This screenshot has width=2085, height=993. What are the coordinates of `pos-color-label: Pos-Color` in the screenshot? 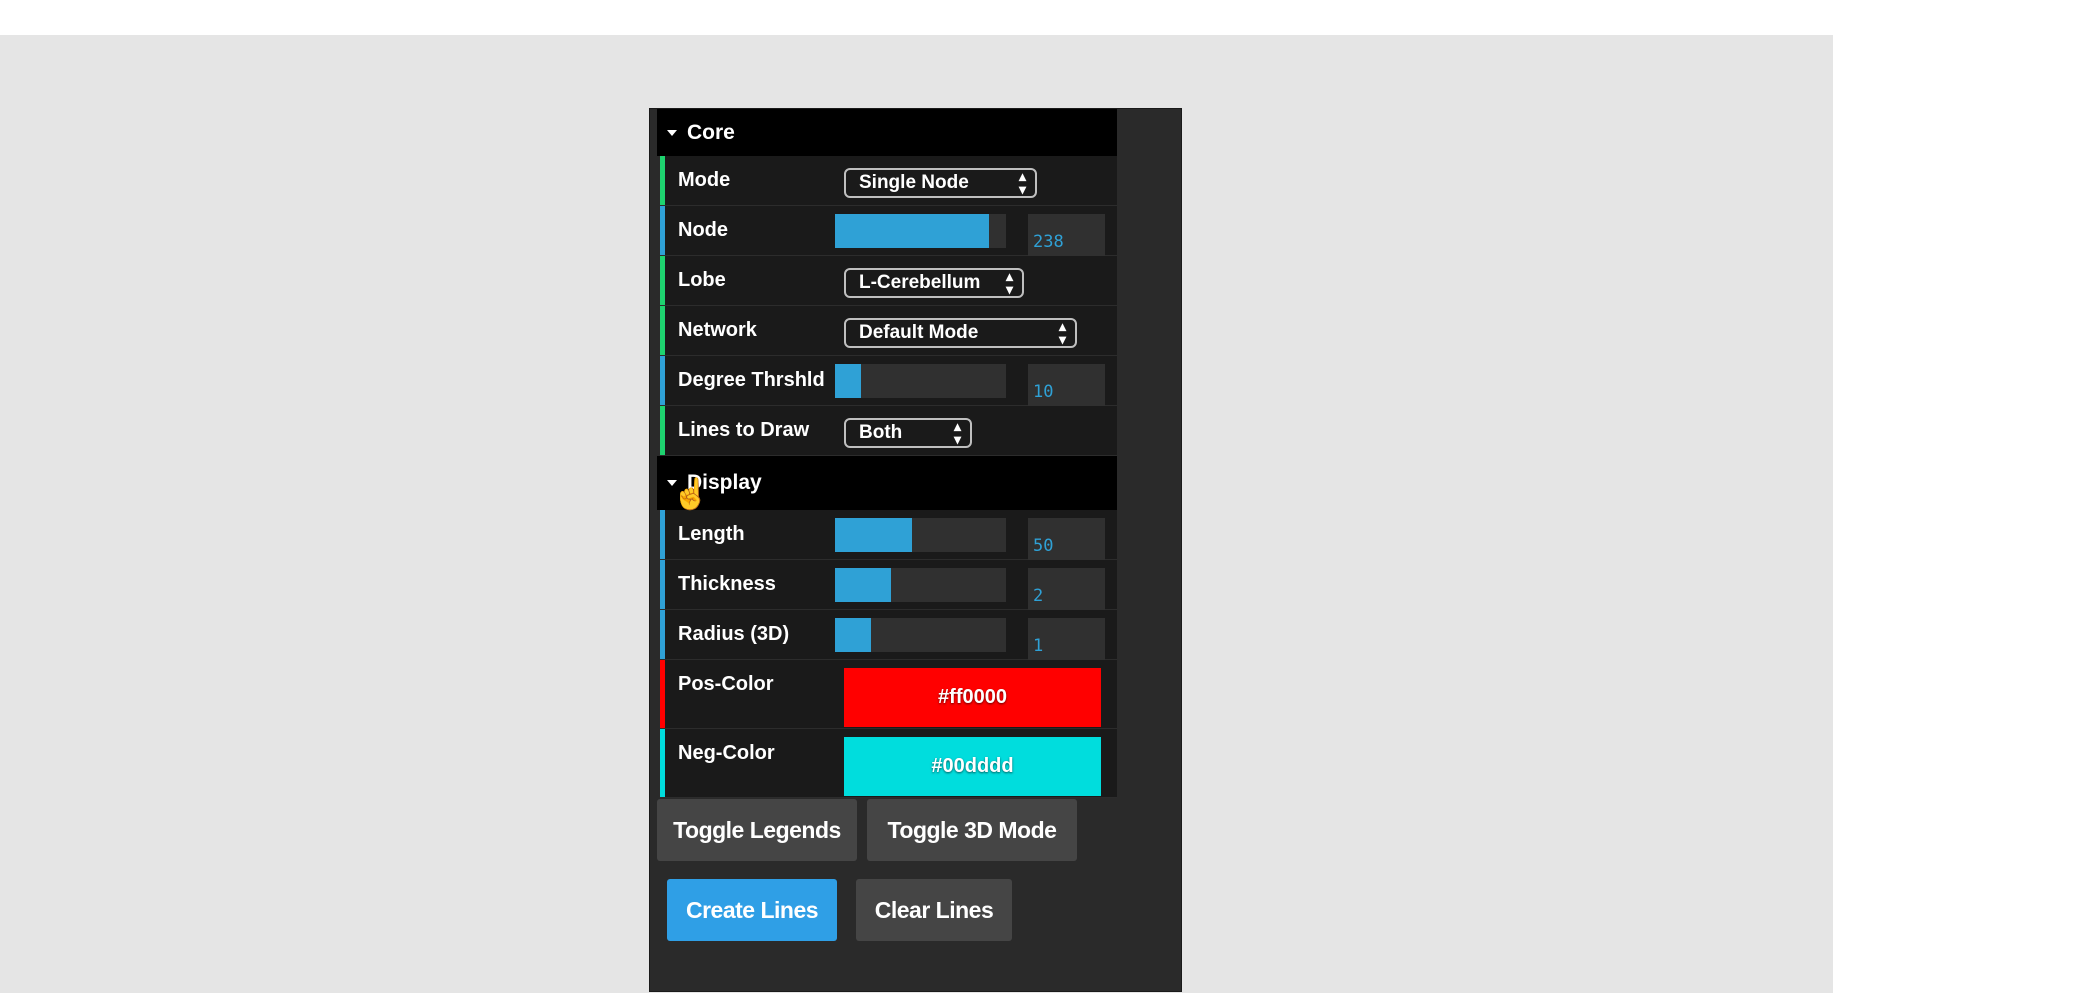 It's located at (726, 684).